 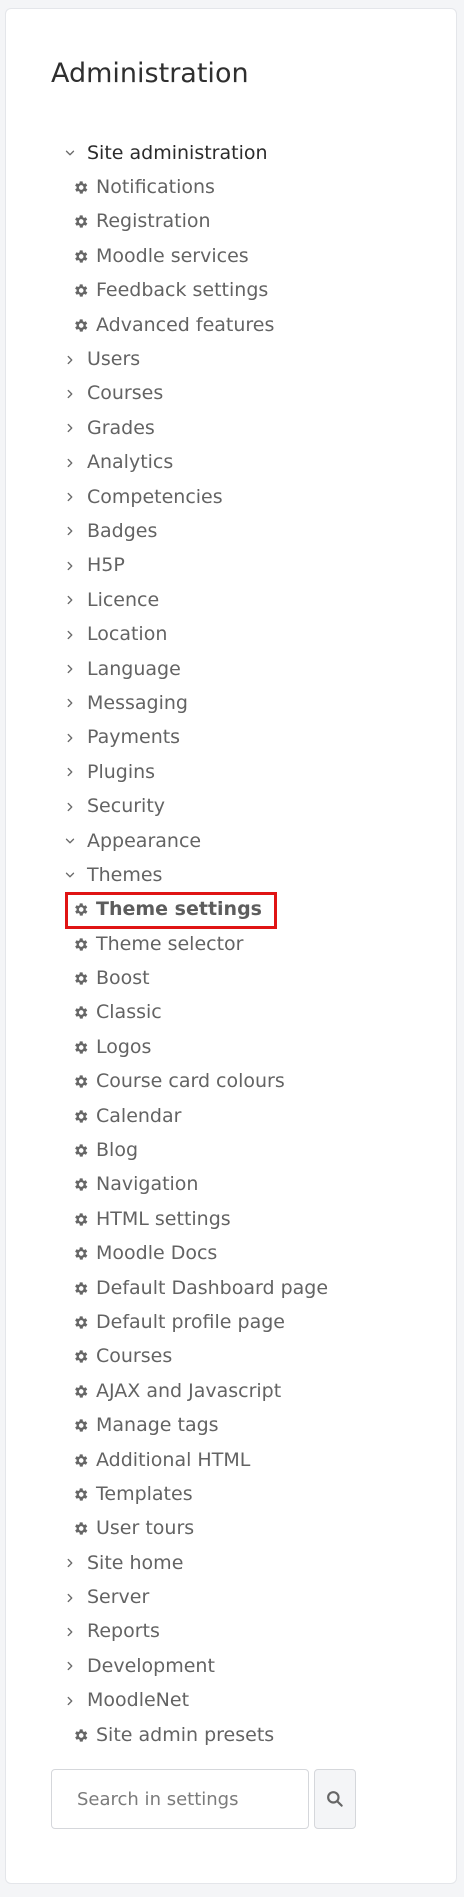 I want to click on tree-branch-item: Courses, so click(x=231, y=394).